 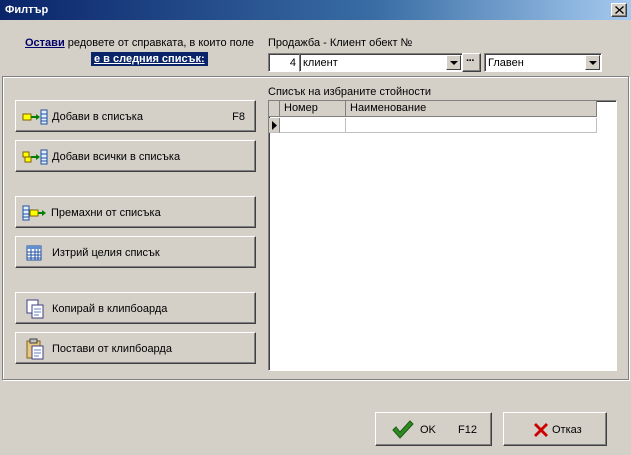 I want to click on close-icon, so click(x=619, y=10).